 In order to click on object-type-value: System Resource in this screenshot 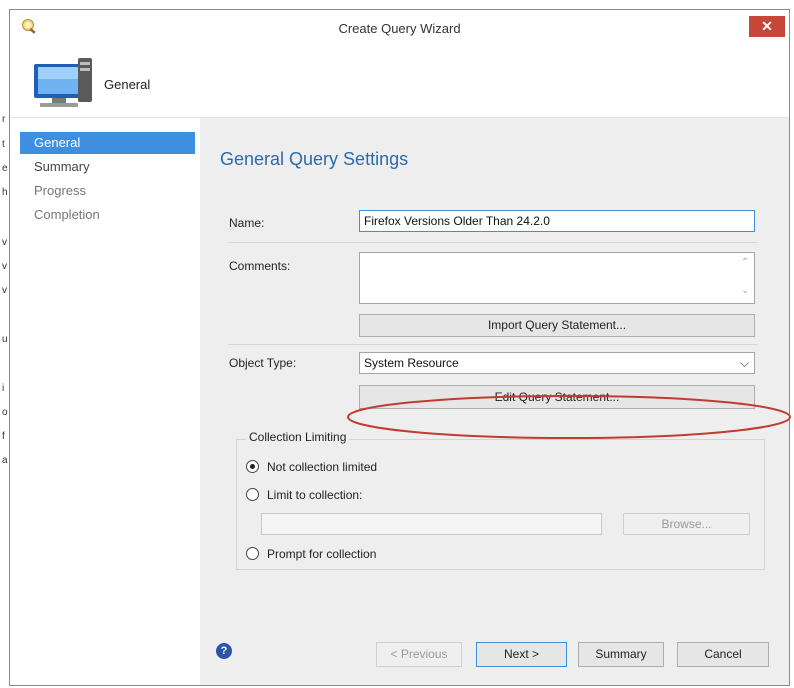, I will do `click(411, 363)`.